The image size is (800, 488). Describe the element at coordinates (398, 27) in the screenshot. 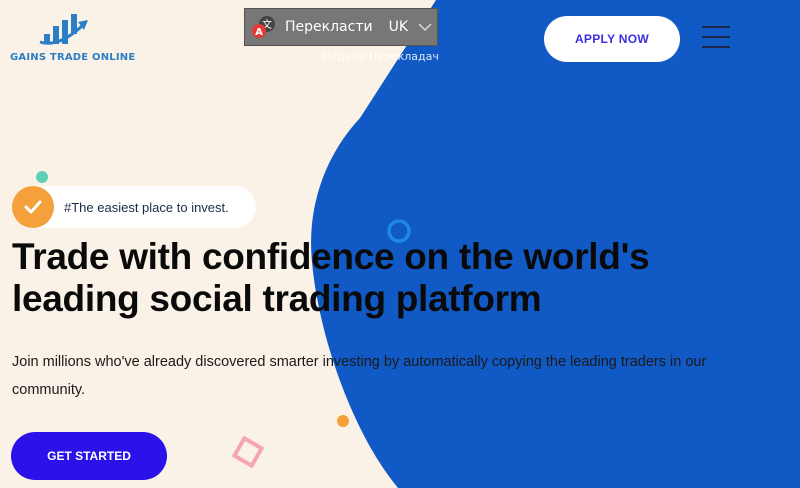

I see `language-code: UK` at that location.